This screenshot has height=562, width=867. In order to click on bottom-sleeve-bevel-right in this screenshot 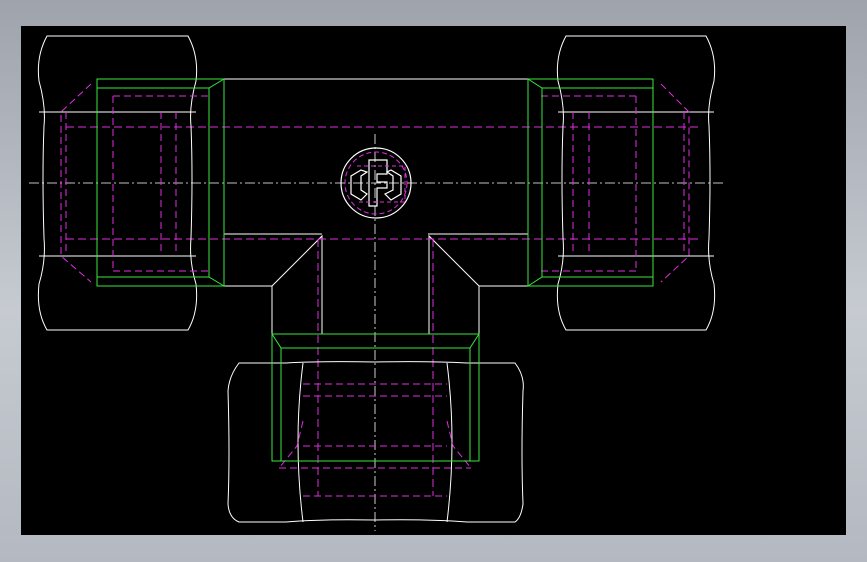, I will do `click(474, 397)`.